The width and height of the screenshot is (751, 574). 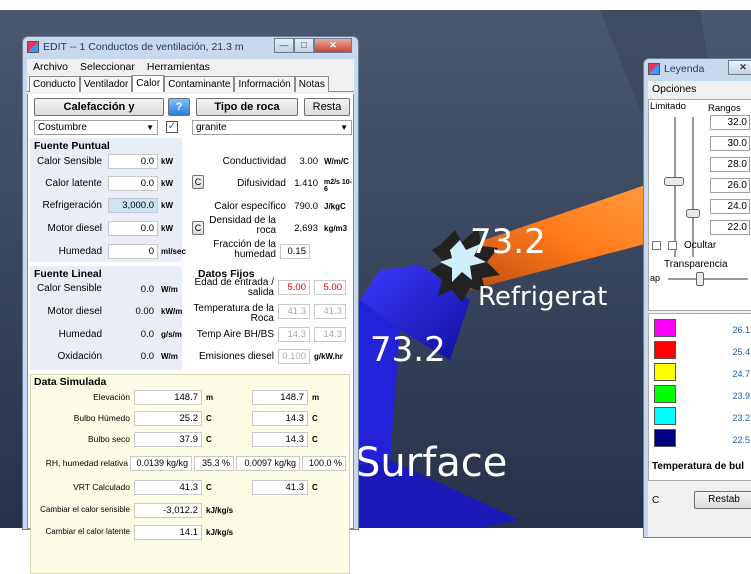 What do you see at coordinates (330, 311) in the screenshot?
I see `temp-roca-field-2: 41.3` at bounding box center [330, 311].